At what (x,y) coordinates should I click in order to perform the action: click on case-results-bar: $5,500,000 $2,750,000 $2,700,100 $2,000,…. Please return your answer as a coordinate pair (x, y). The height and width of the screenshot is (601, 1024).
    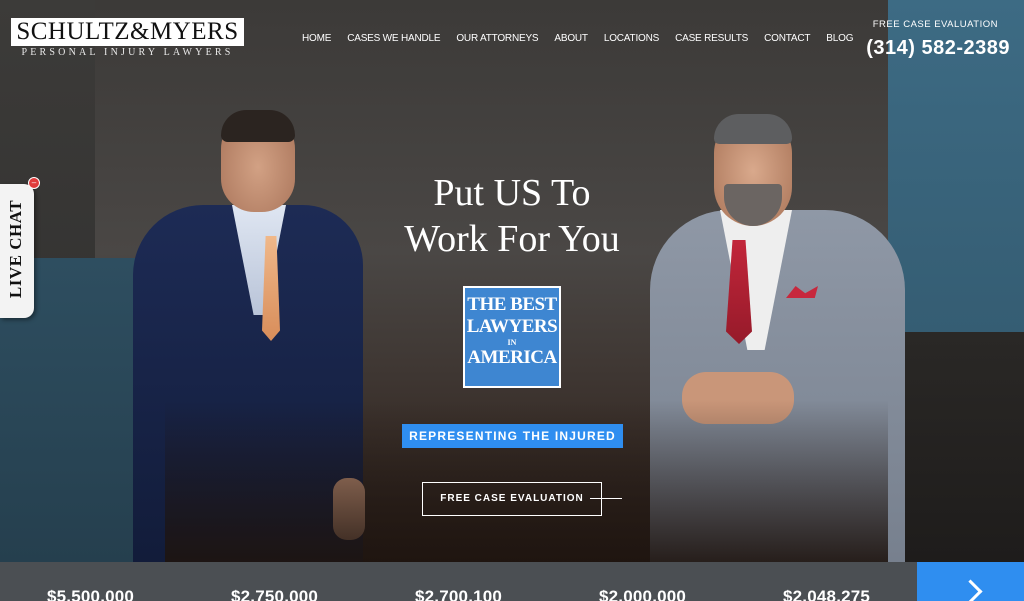
    Looking at the image, I should click on (512, 581).